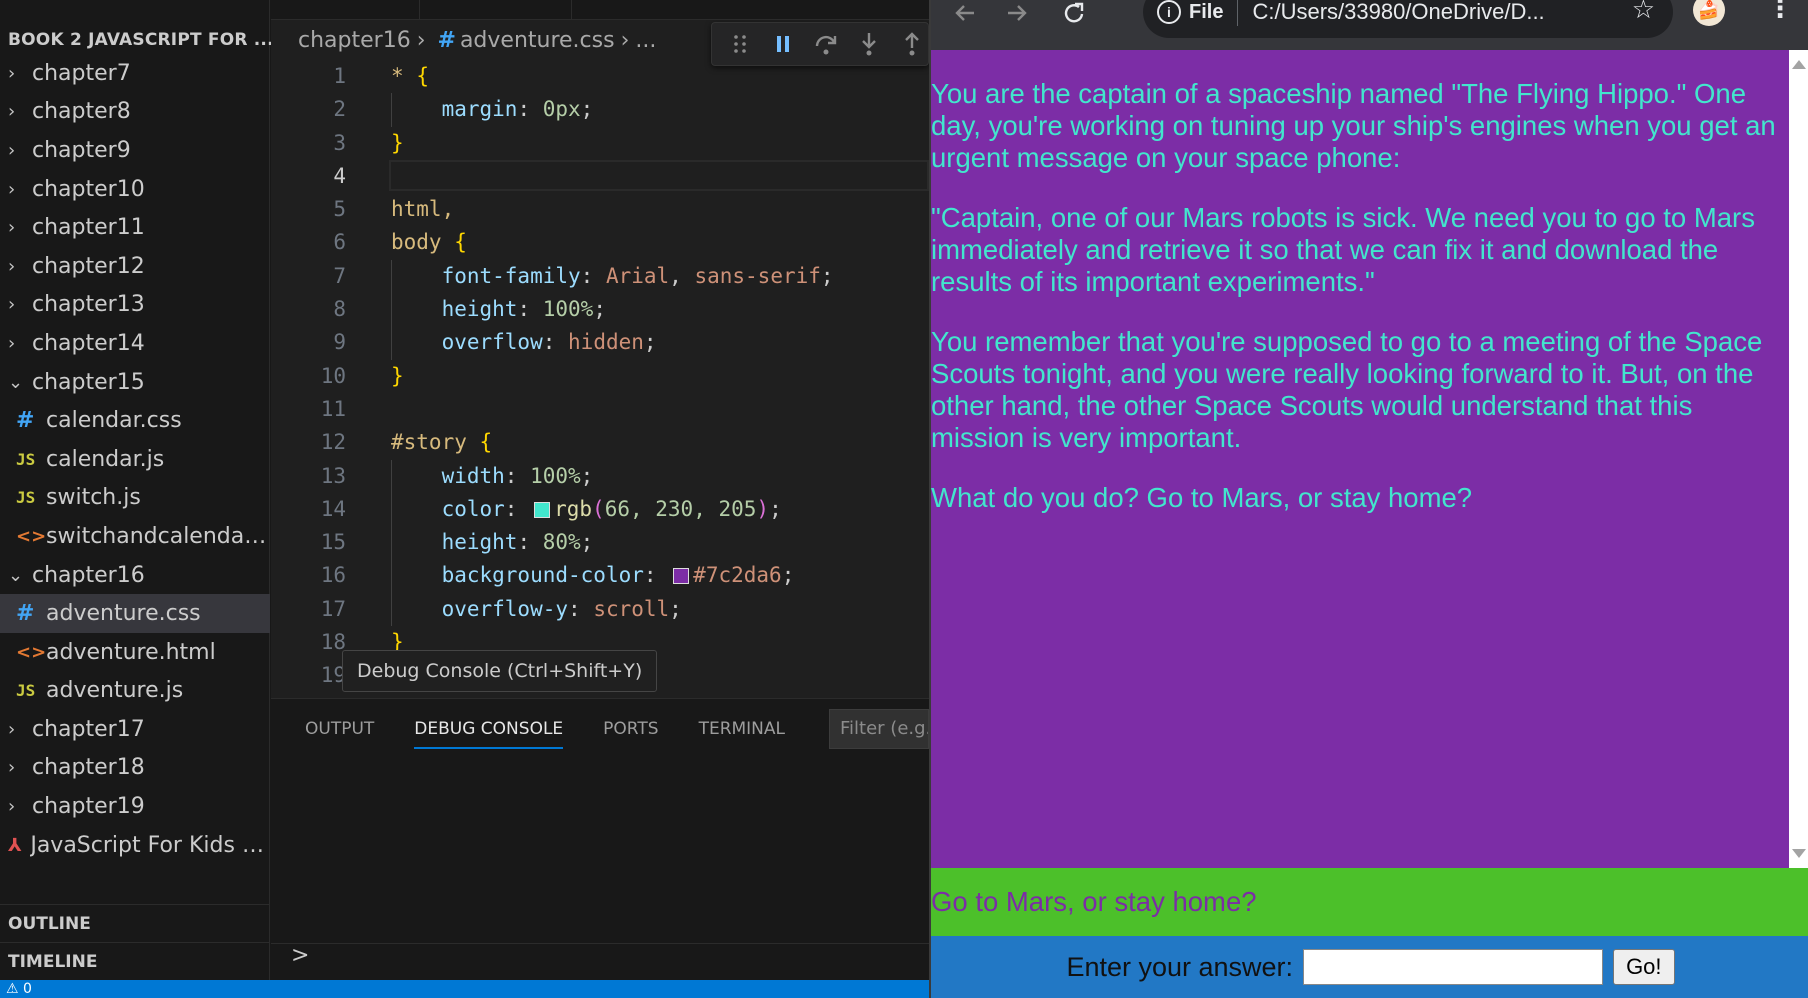  I want to click on file-item: # adventure.css, so click(135, 613).